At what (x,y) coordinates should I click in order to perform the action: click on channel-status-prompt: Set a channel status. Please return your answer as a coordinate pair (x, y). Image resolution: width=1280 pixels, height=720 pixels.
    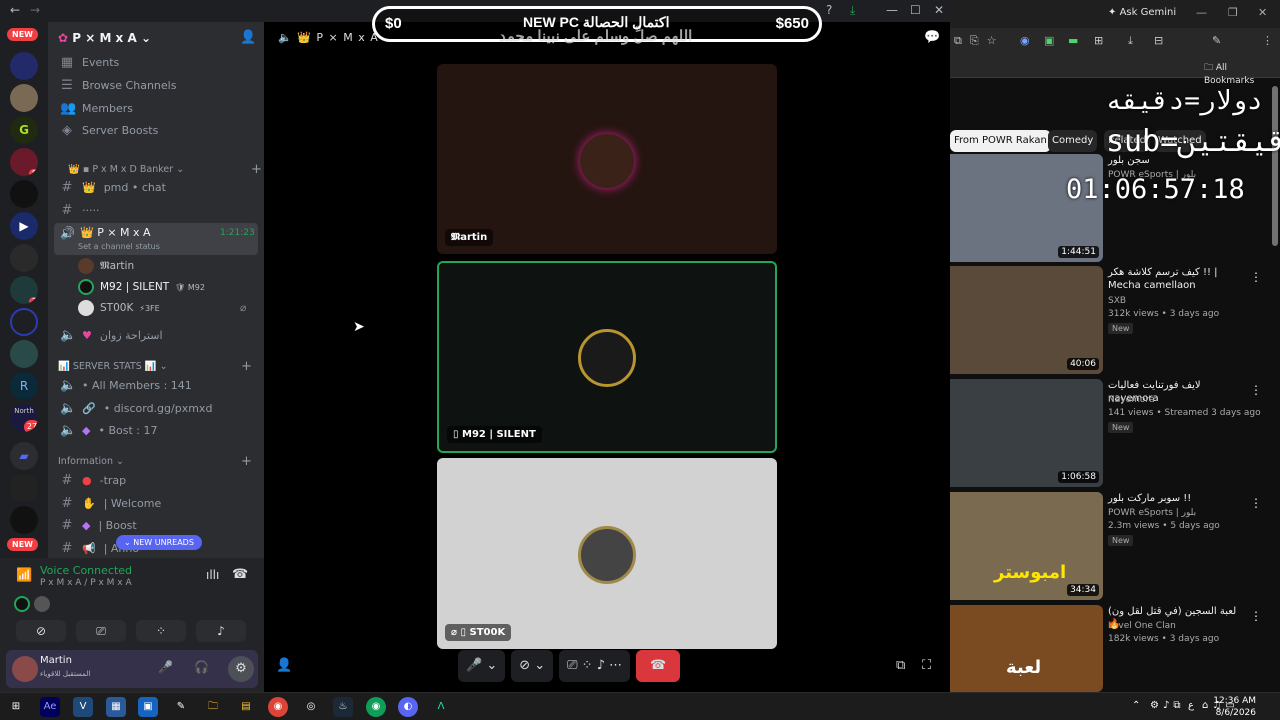
    Looking at the image, I should click on (119, 246).